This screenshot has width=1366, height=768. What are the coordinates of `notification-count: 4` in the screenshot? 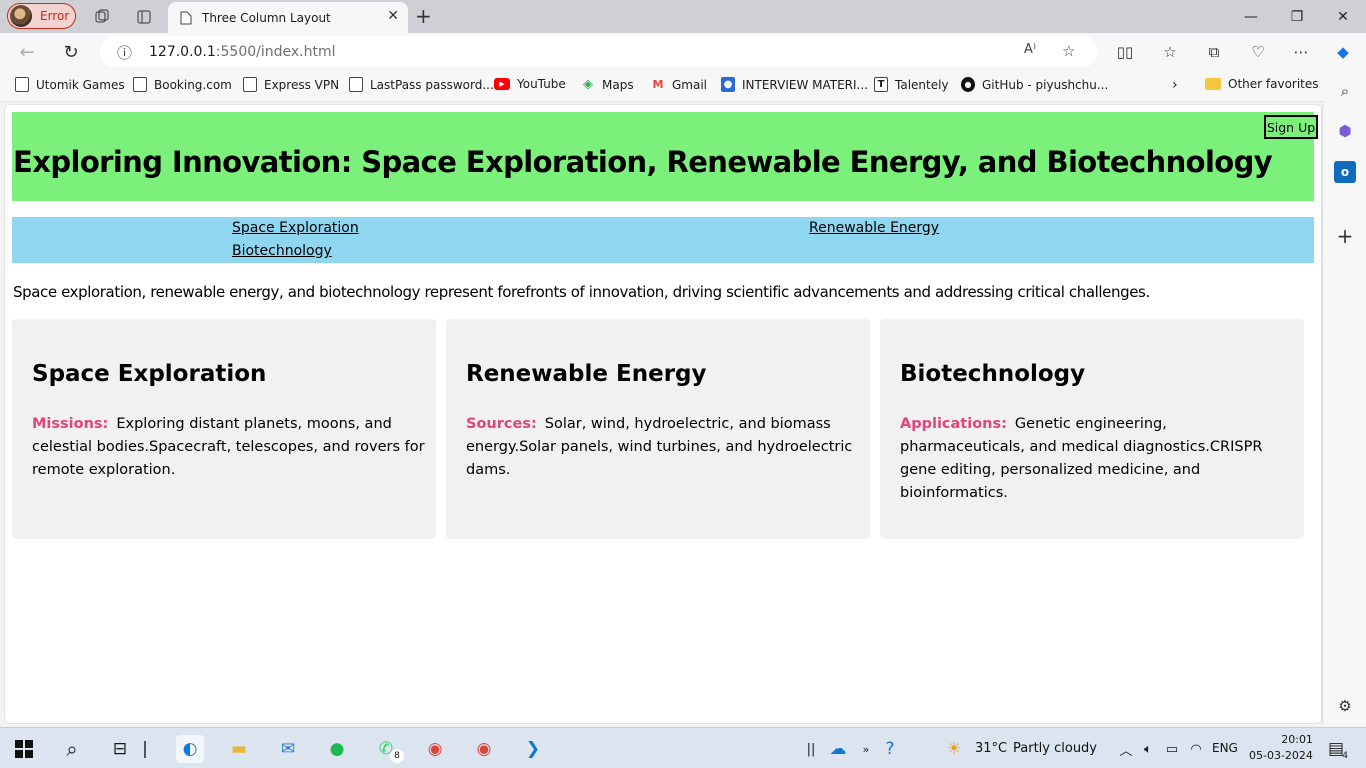 It's located at (1345, 756).